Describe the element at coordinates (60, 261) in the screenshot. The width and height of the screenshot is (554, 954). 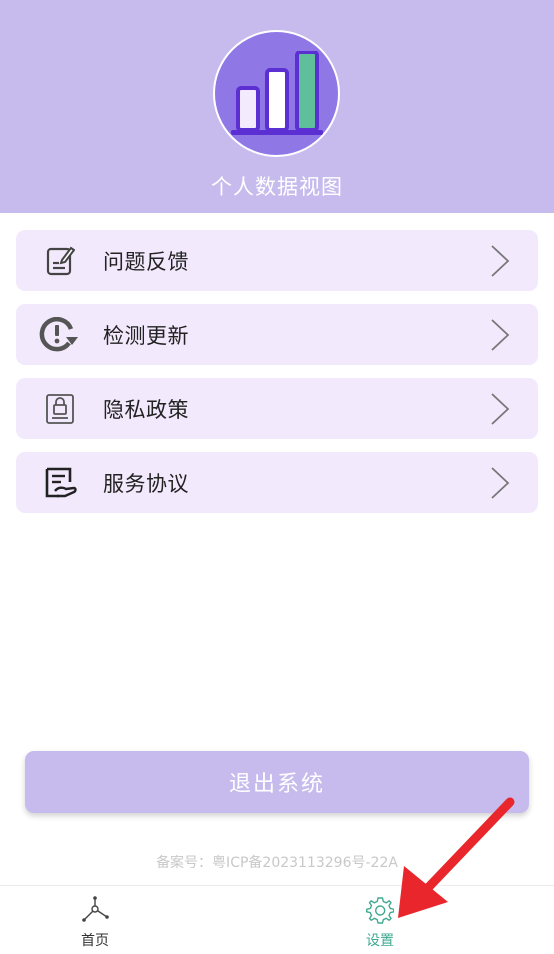
I see `feedback-icon` at that location.